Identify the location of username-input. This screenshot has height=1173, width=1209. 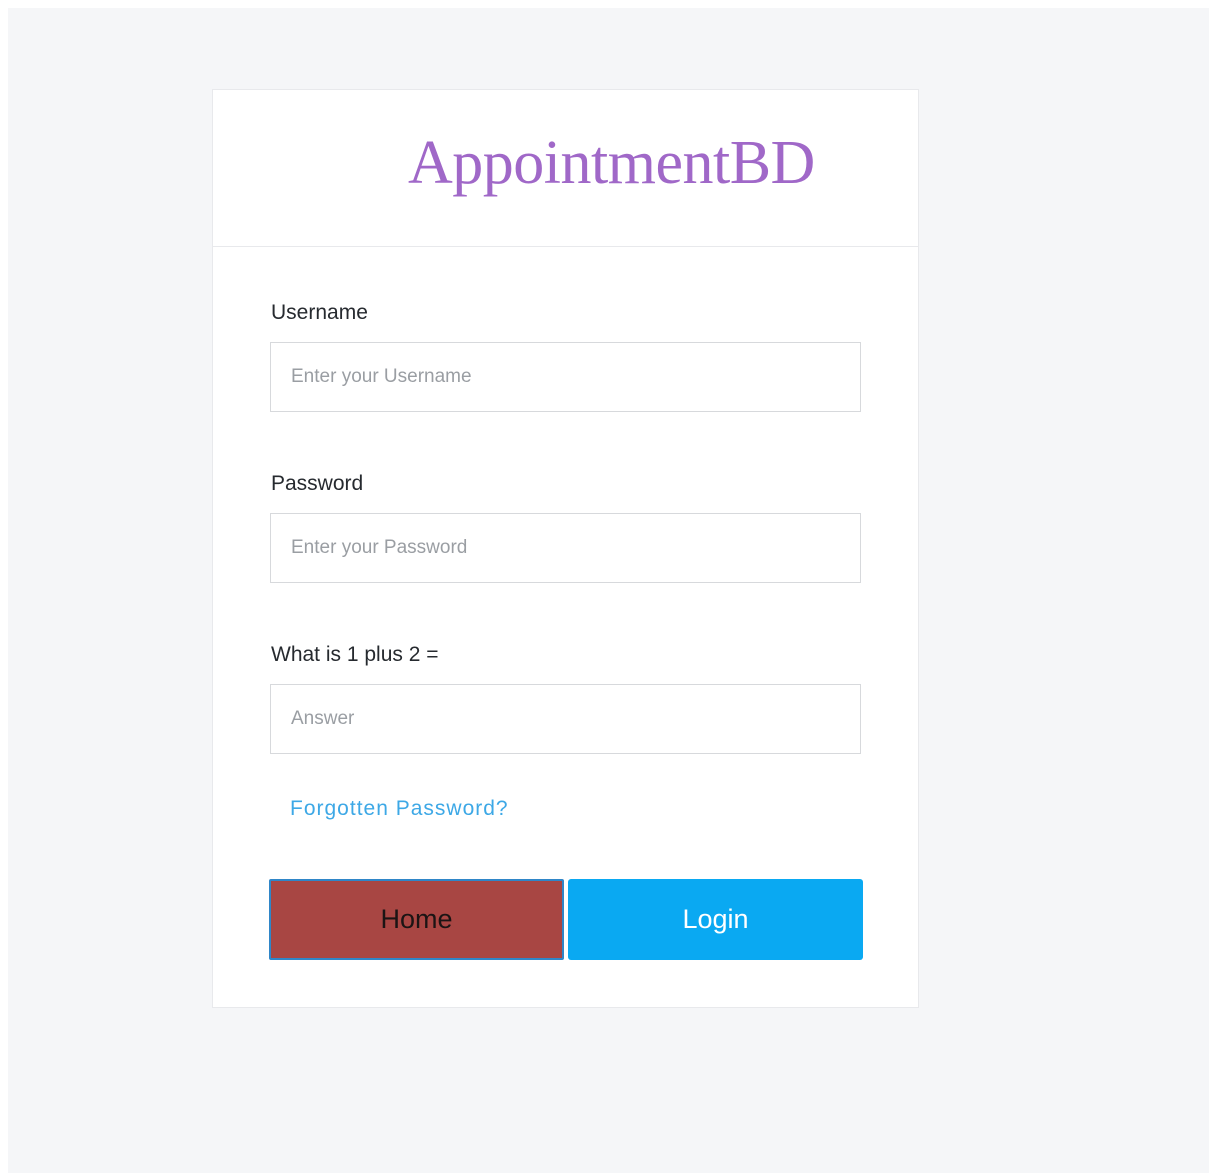
(565, 377).